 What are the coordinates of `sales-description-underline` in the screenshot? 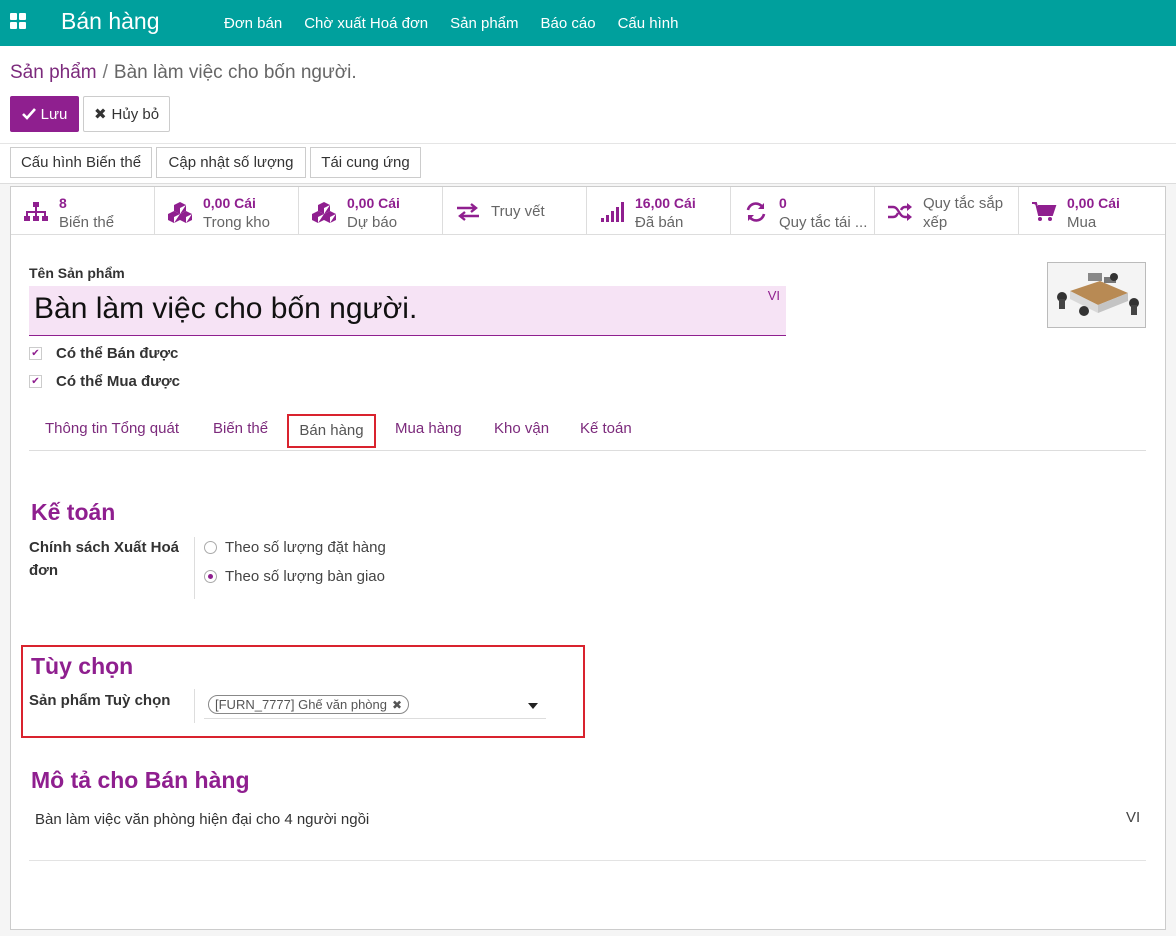 It's located at (587, 860).